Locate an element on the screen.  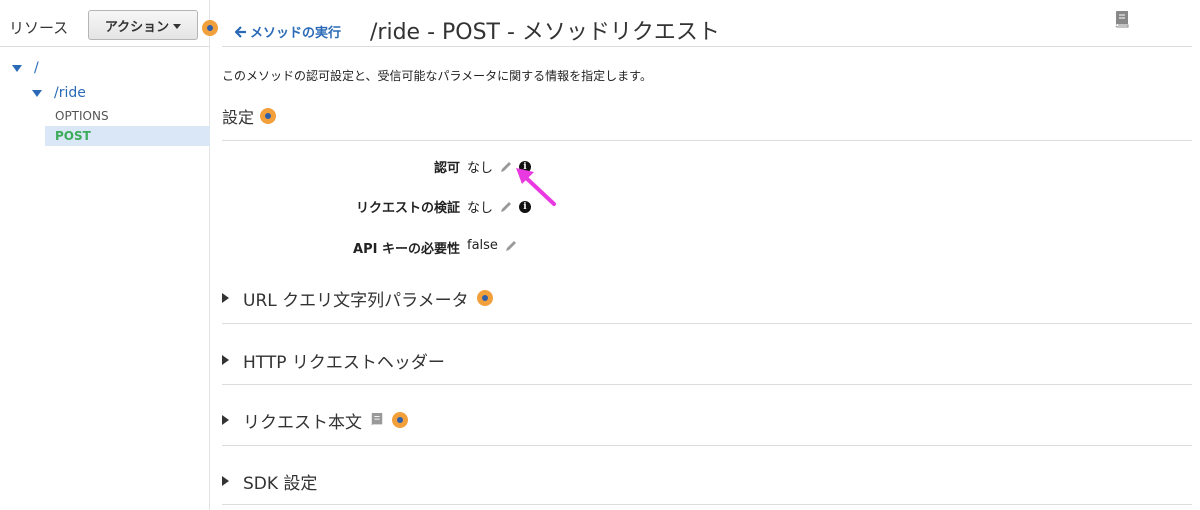
chevron-down-icon is located at coordinates (177, 26).